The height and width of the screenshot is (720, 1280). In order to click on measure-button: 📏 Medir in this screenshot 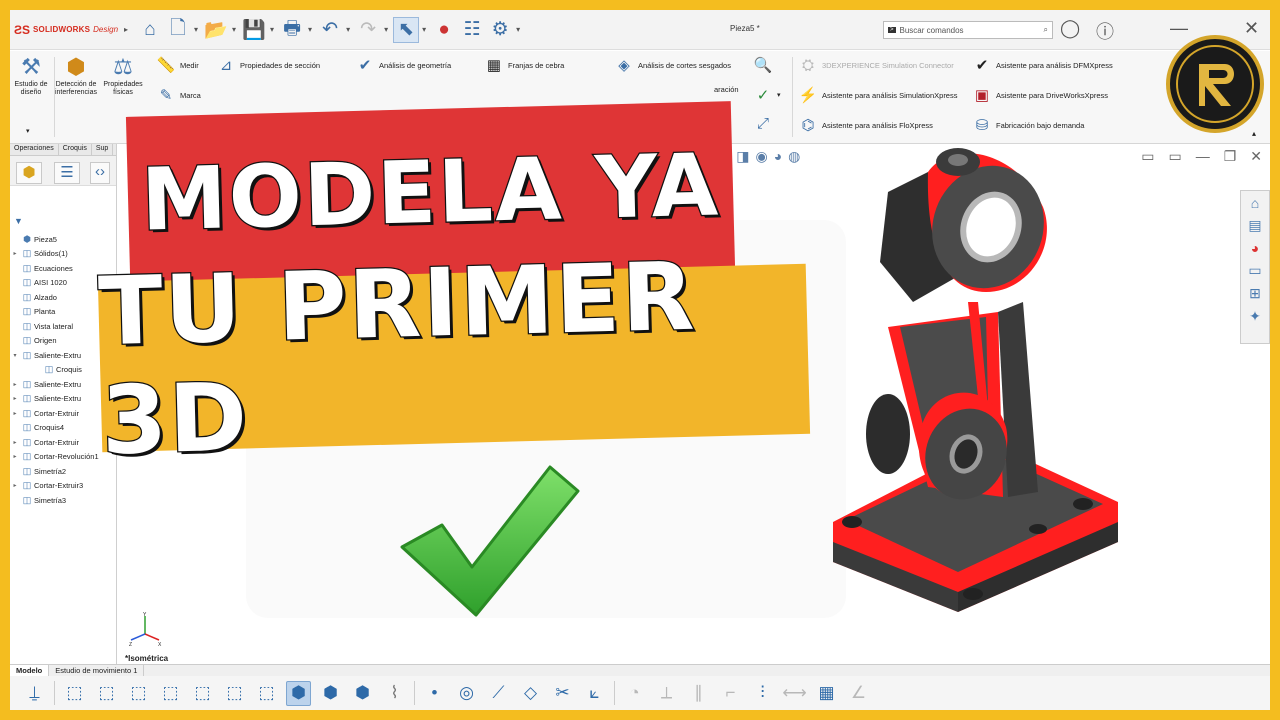, I will do `click(177, 65)`.